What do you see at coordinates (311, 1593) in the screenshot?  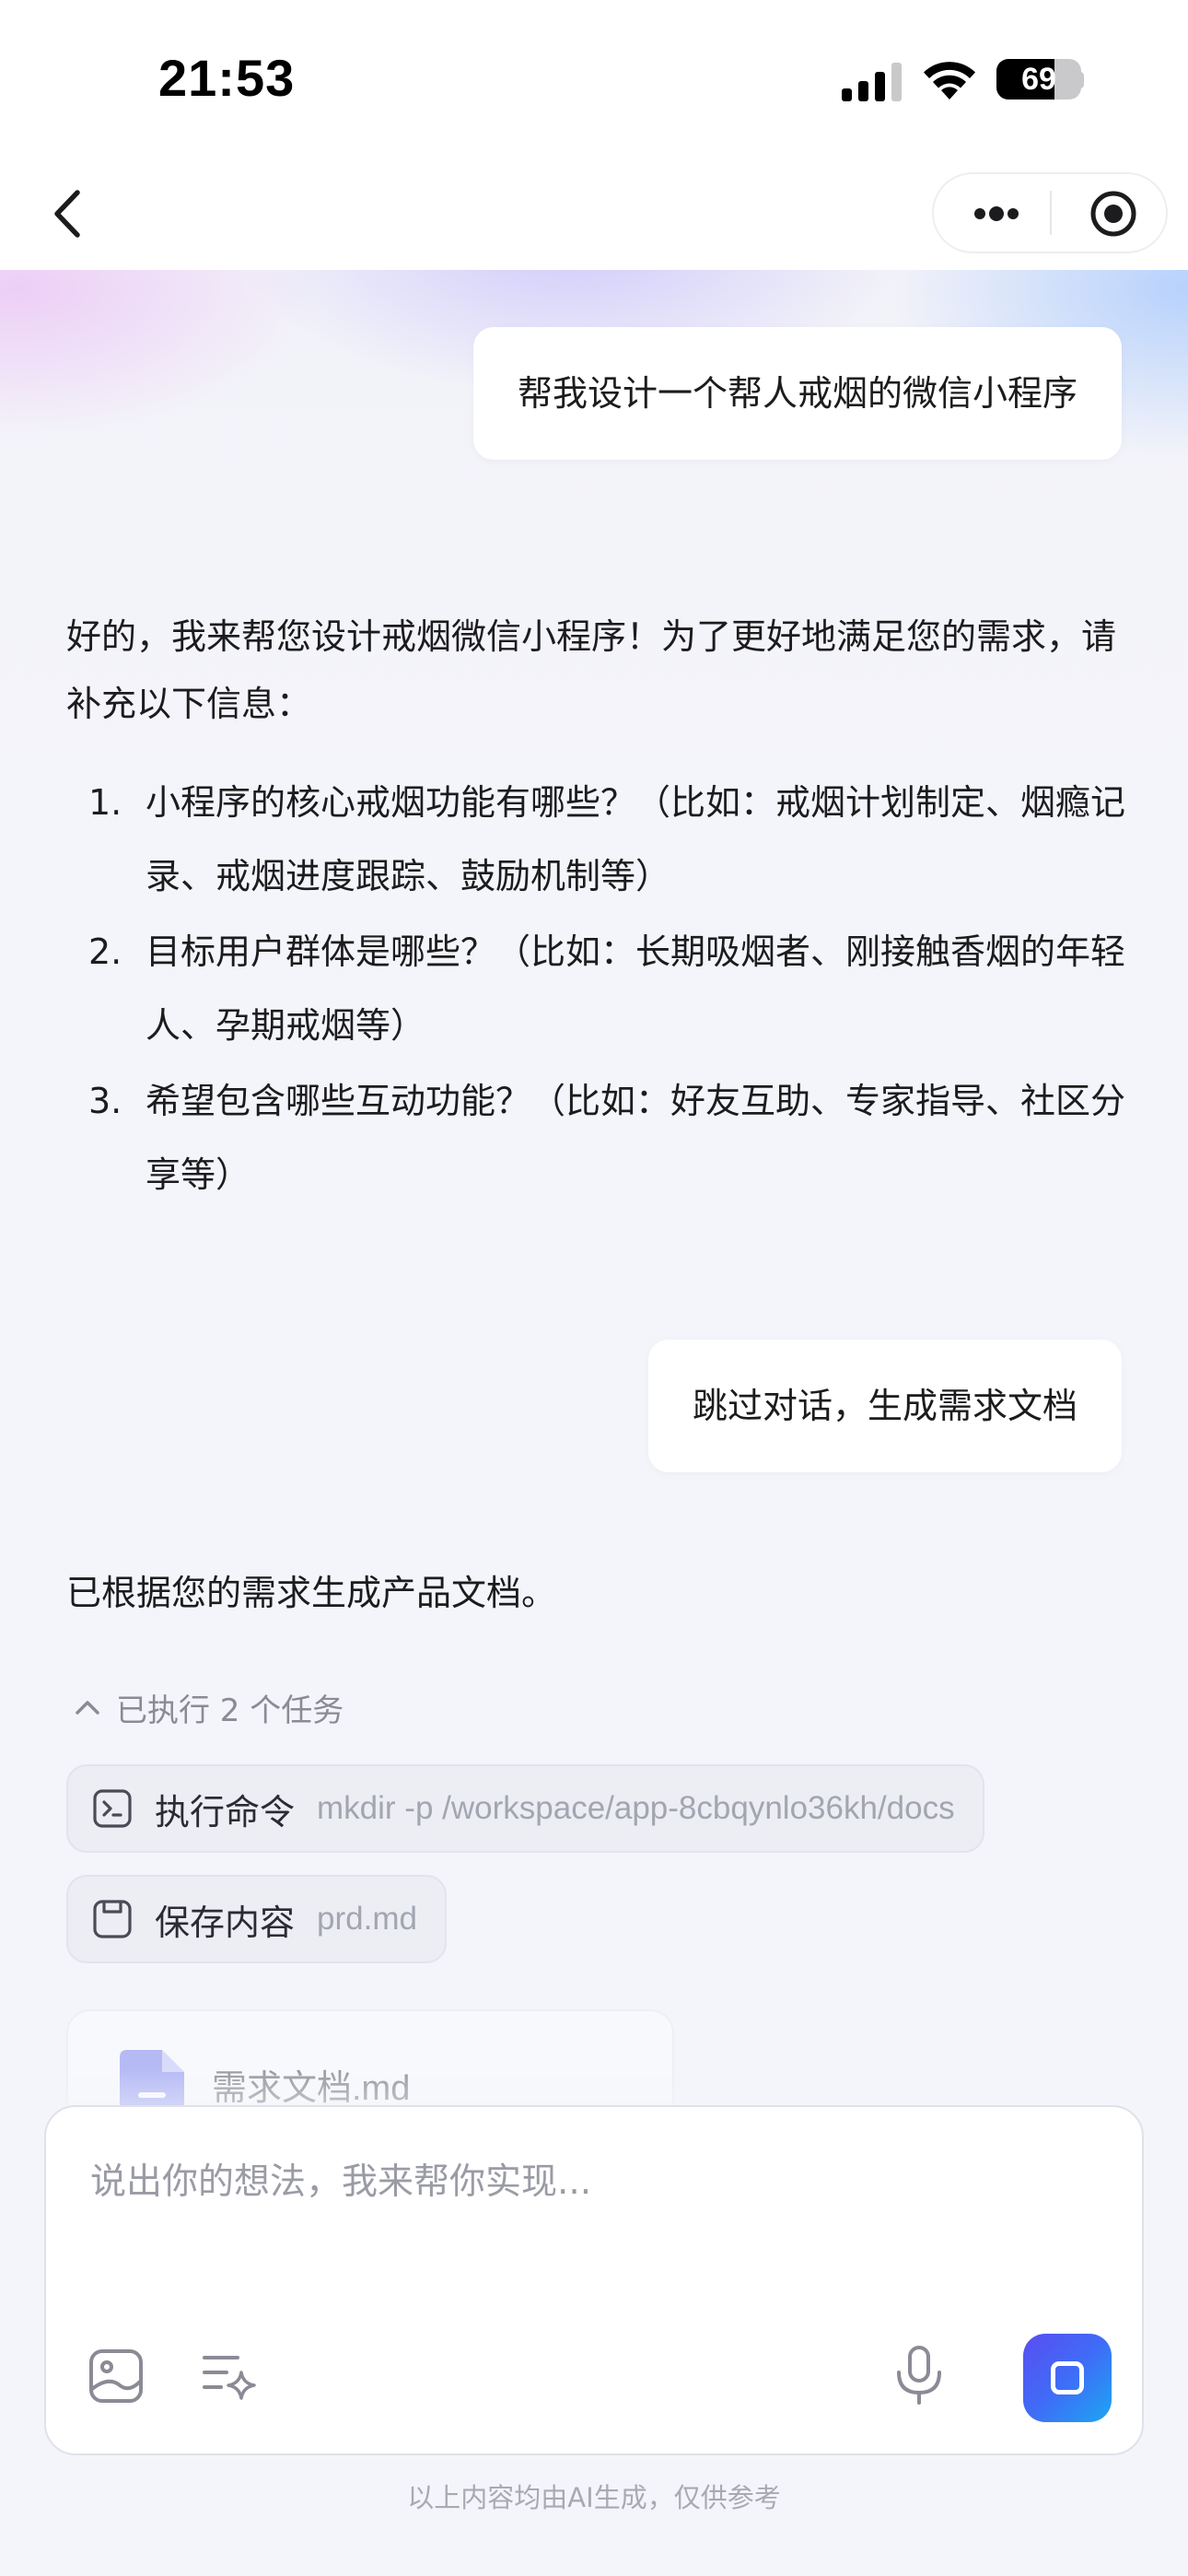 I see `ai-reply-text: 已根据您的需求生成产品文档。` at bounding box center [311, 1593].